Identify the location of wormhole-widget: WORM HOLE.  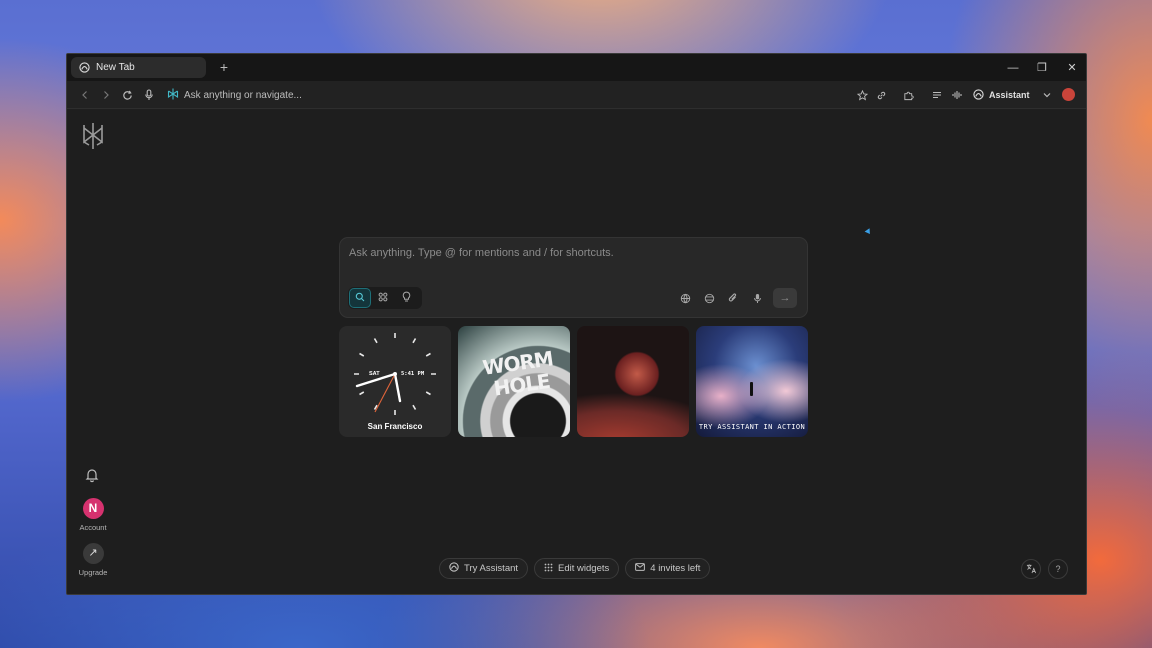
(514, 381).